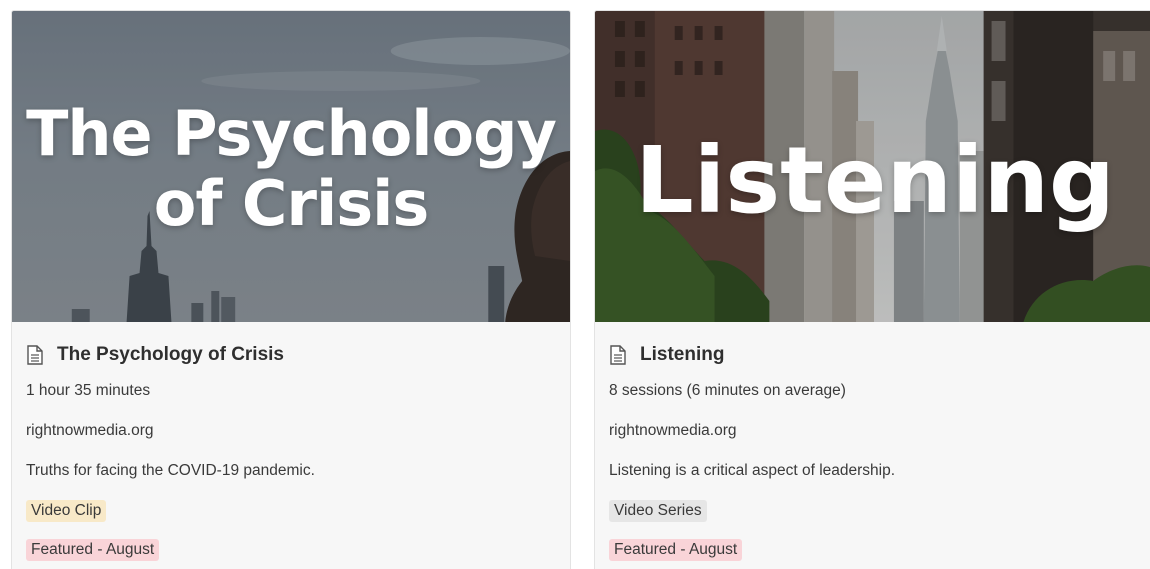  I want to click on card-title-row: The Psychology of Crisis, so click(291, 355).